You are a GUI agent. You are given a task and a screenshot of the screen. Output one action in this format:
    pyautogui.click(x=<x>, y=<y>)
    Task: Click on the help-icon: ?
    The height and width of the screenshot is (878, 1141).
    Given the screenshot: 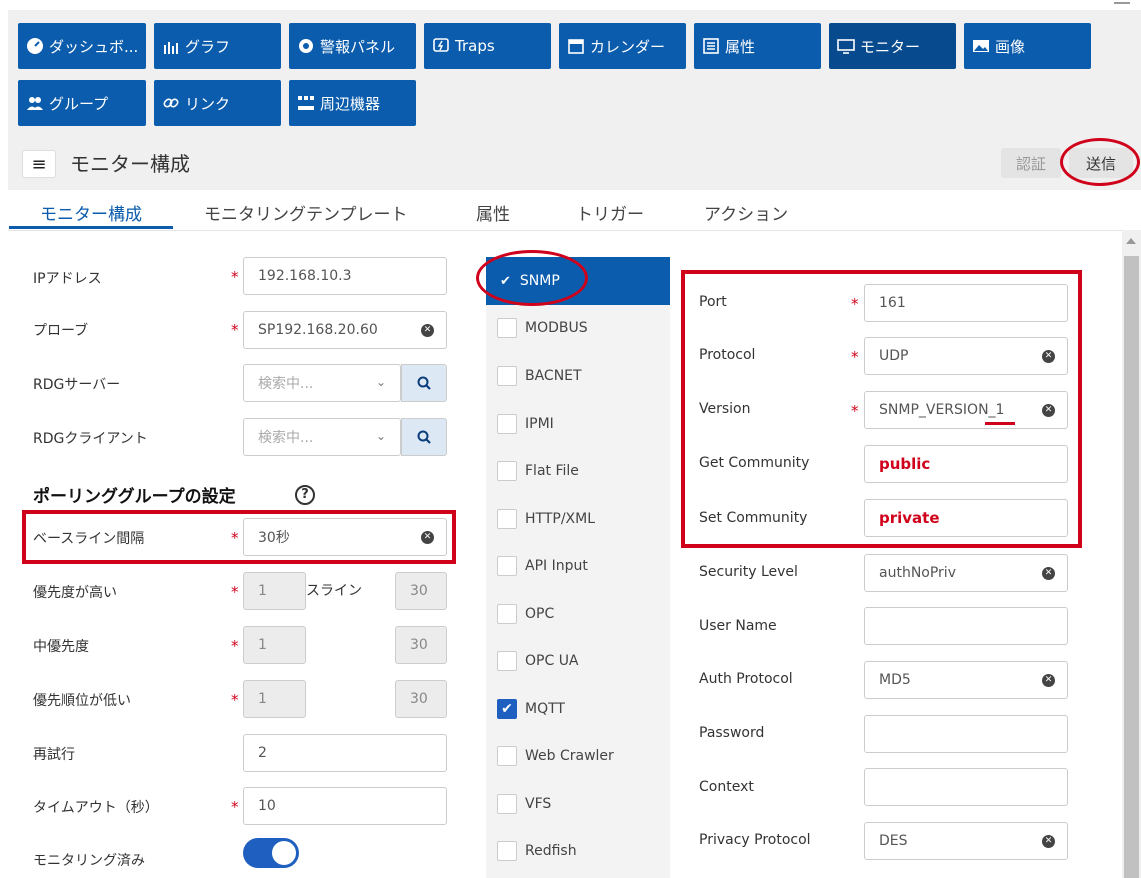 What is the action you would take?
    pyautogui.click(x=305, y=495)
    